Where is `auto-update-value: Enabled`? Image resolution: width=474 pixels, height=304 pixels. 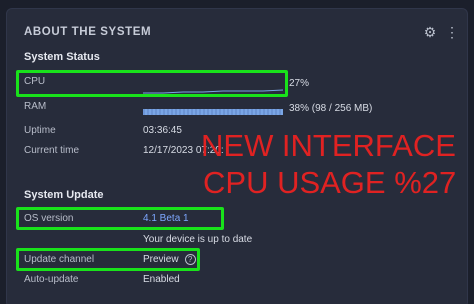
auto-update-value: Enabled is located at coordinates (161, 279).